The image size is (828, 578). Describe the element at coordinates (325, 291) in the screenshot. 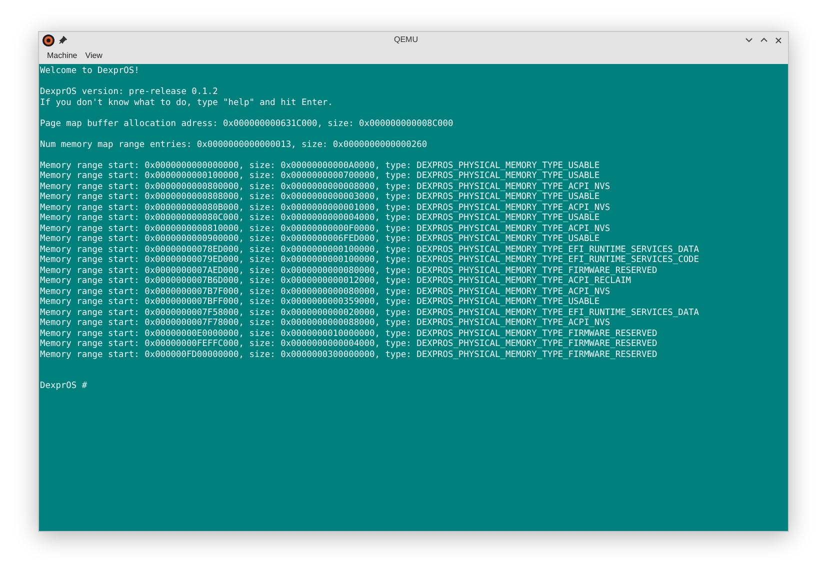

I see `console-line: Memory range start: 0x0000000007B7F000, size: 0x0000000000080000, type: DEXPROS_PHYSICAL_MEMORY_TYPE_ACPI_NVS` at that location.